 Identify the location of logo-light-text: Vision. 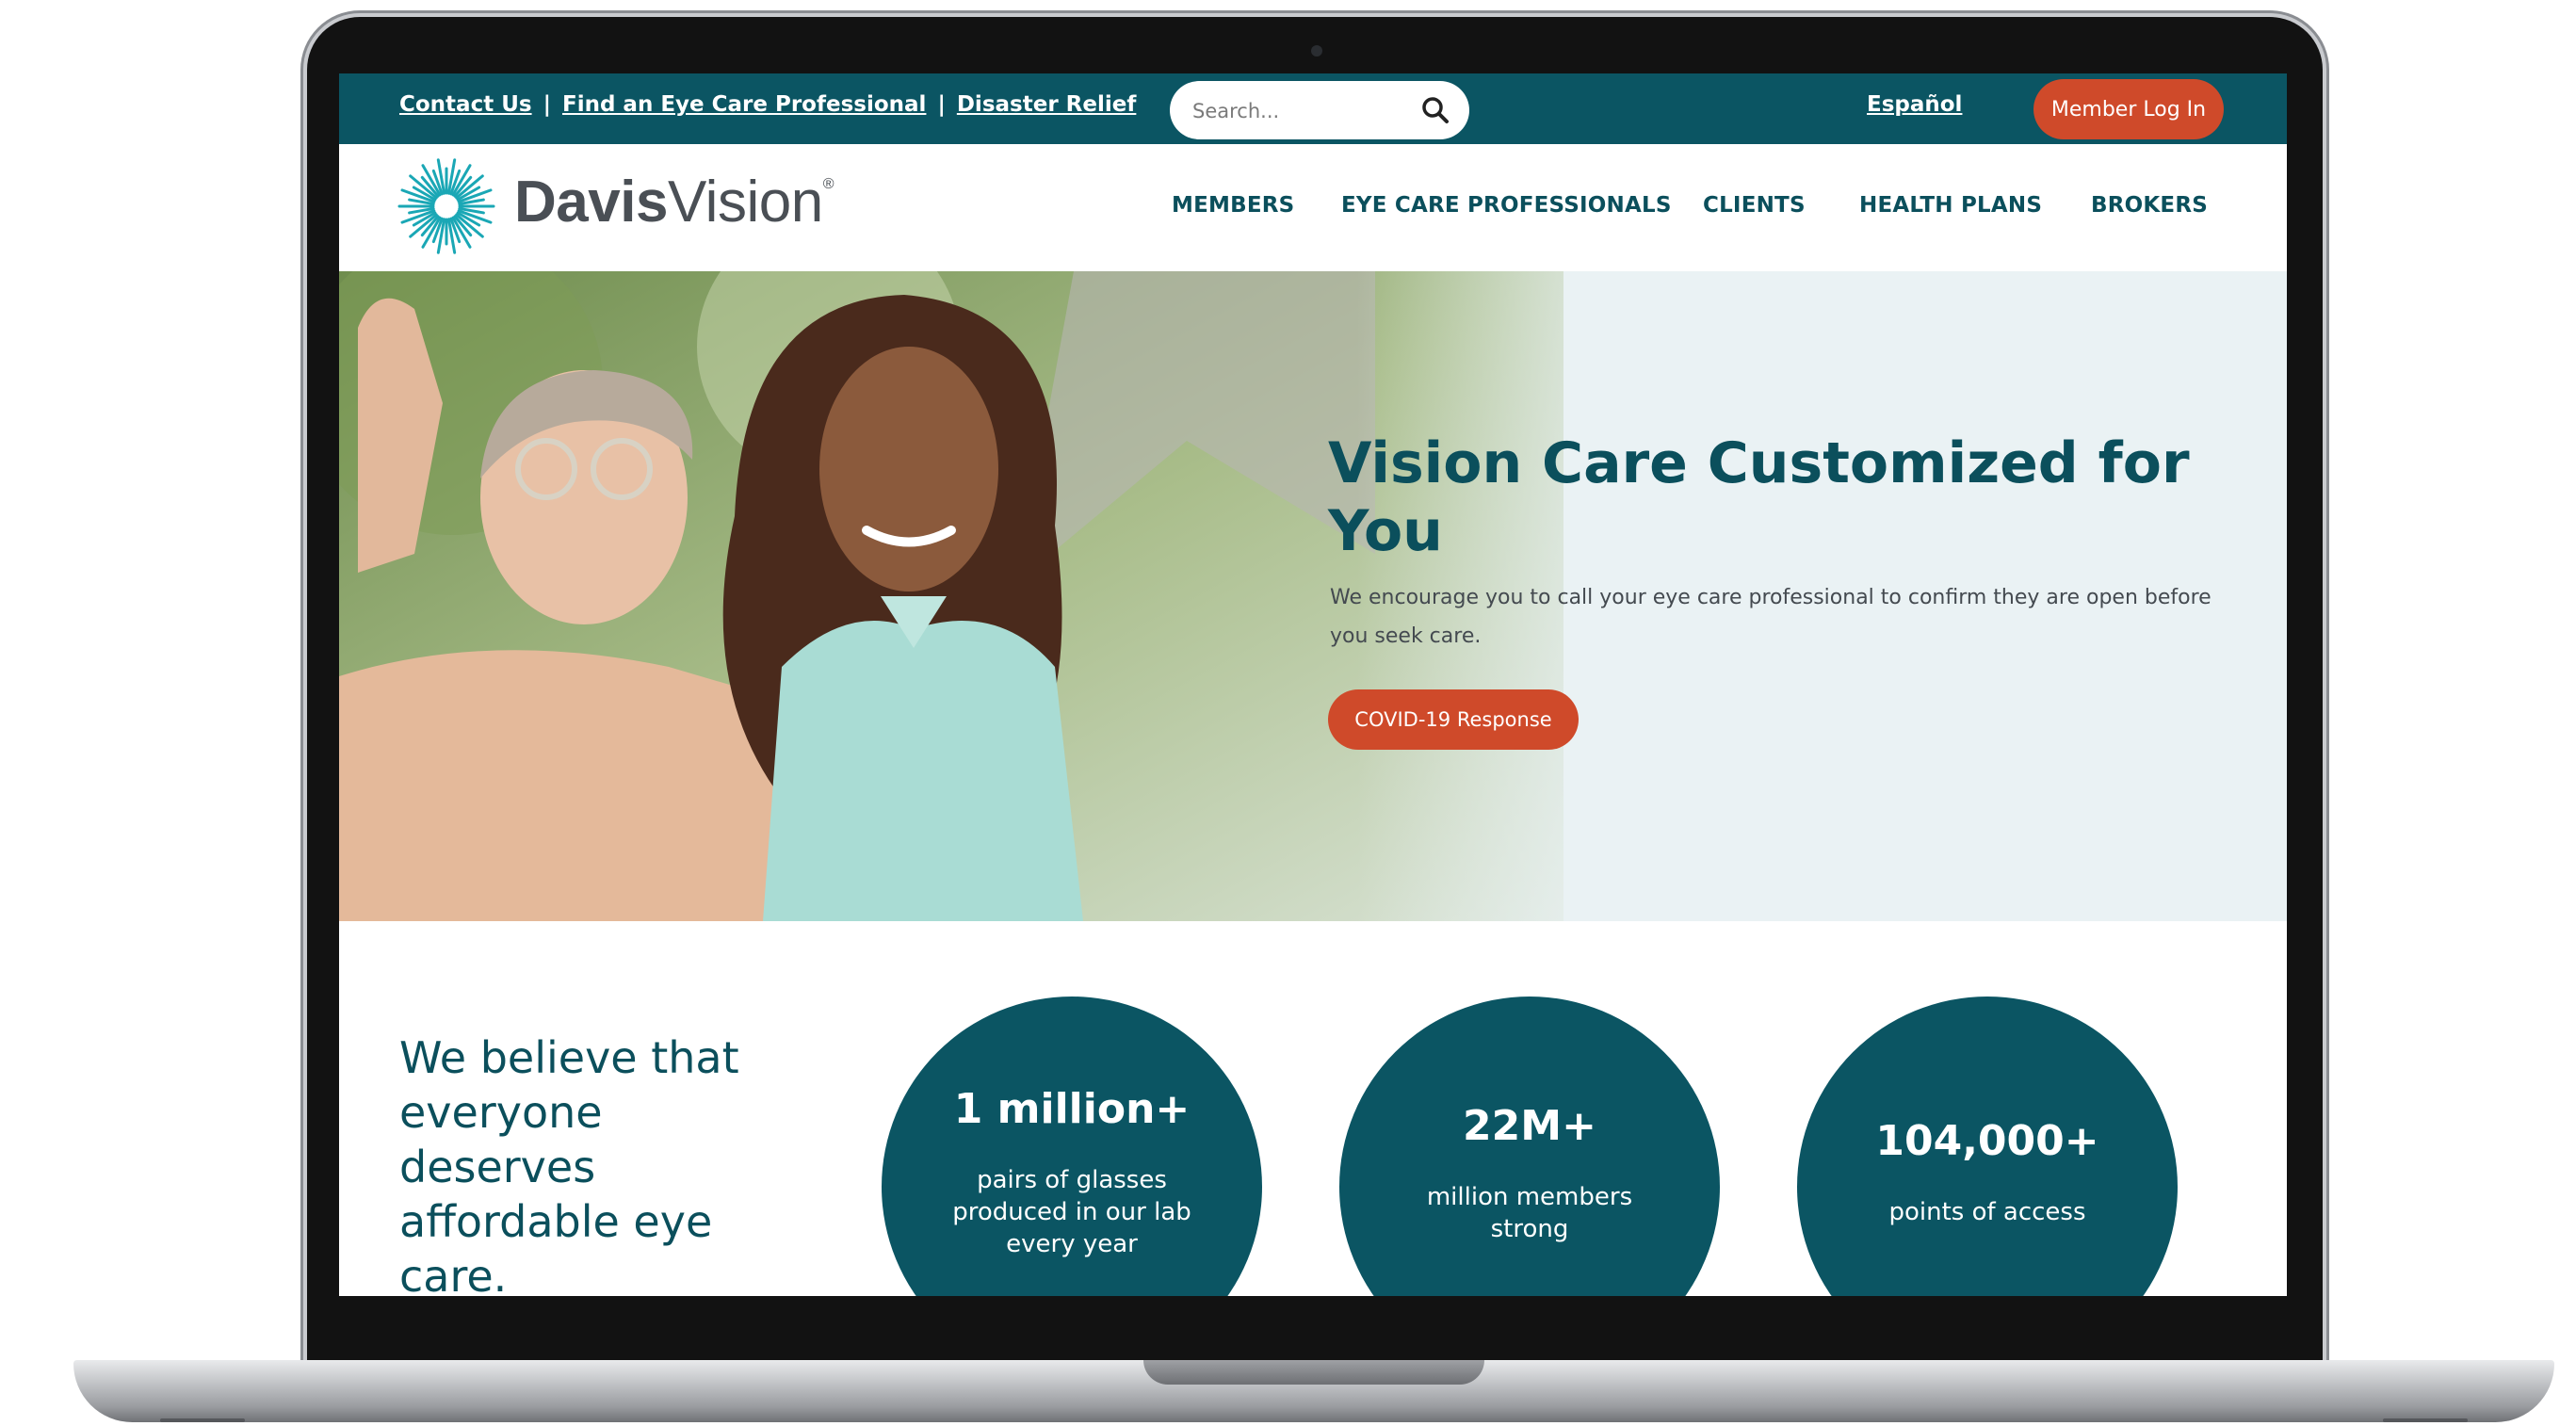
(745, 202).